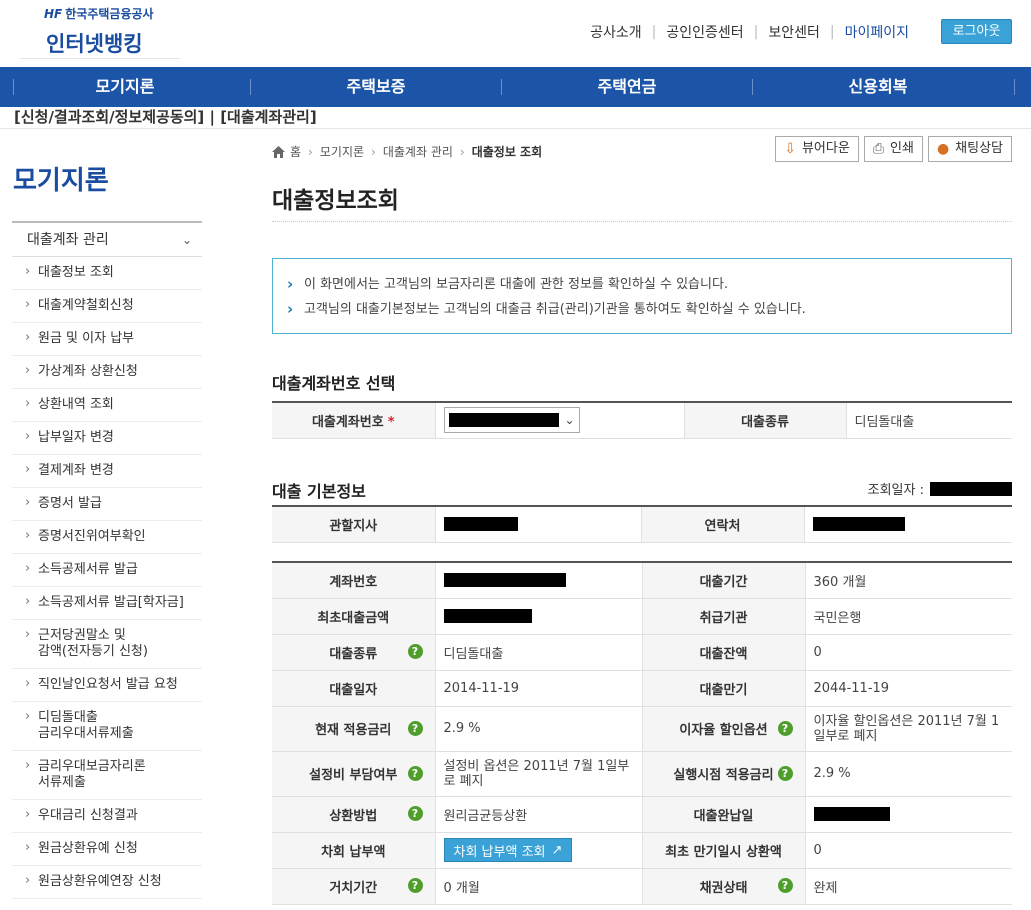 The width and height of the screenshot is (1031, 910). What do you see at coordinates (107, 816) in the screenshot?
I see `side-nav-item: 우대금리 신청결과` at bounding box center [107, 816].